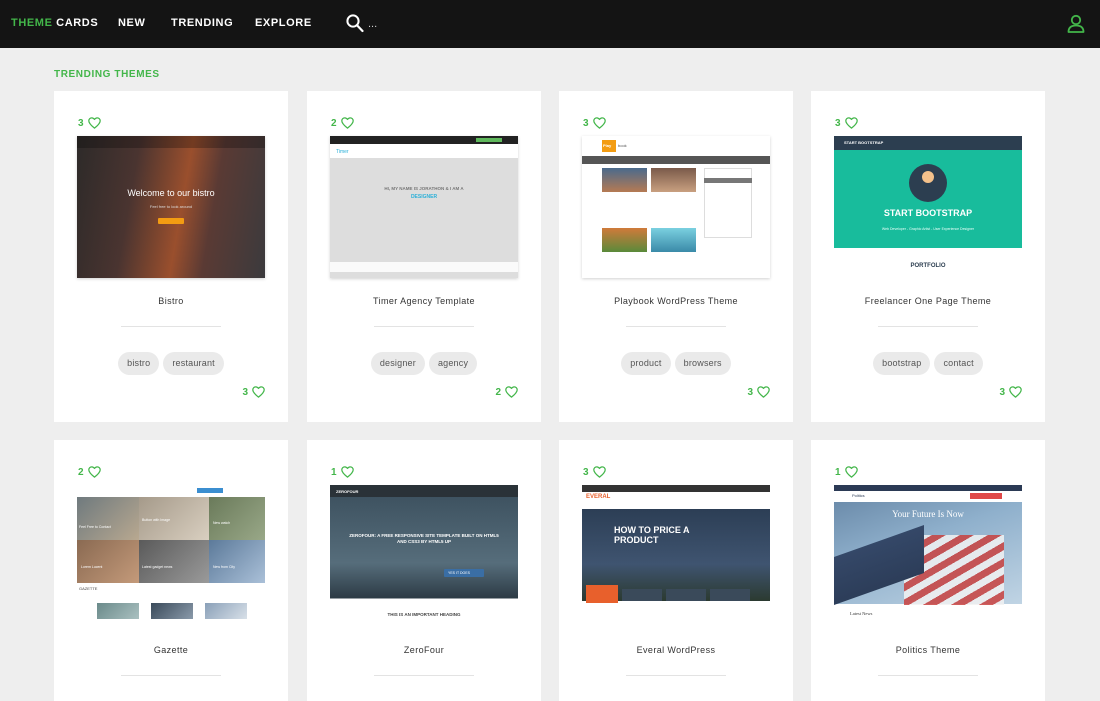  Describe the element at coordinates (642, 595) in the screenshot. I see `thumb-tile` at that location.